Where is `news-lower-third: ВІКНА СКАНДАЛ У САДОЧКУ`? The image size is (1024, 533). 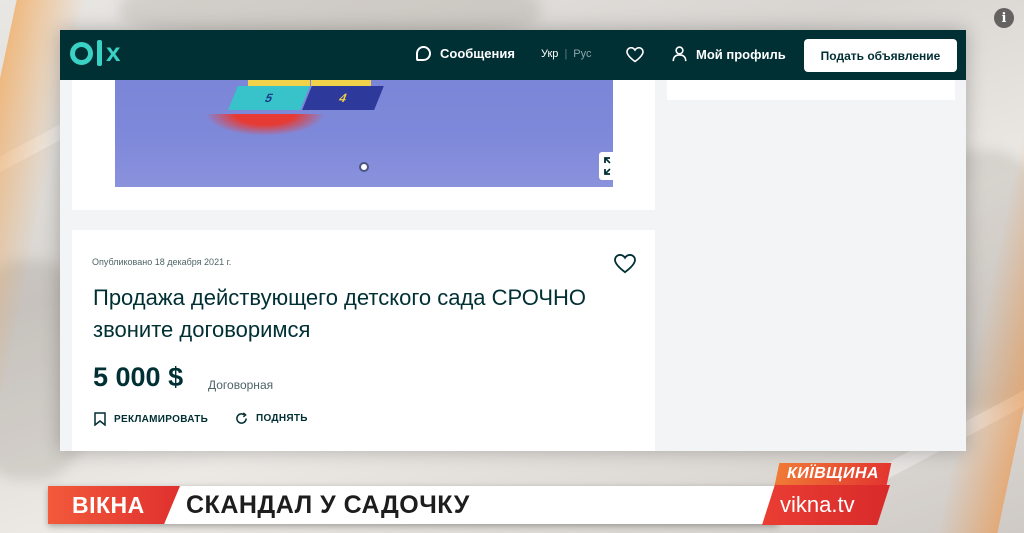 news-lower-third: ВІКНА СКАНДАЛ У САДОЧКУ is located at coordinates (413, 505).